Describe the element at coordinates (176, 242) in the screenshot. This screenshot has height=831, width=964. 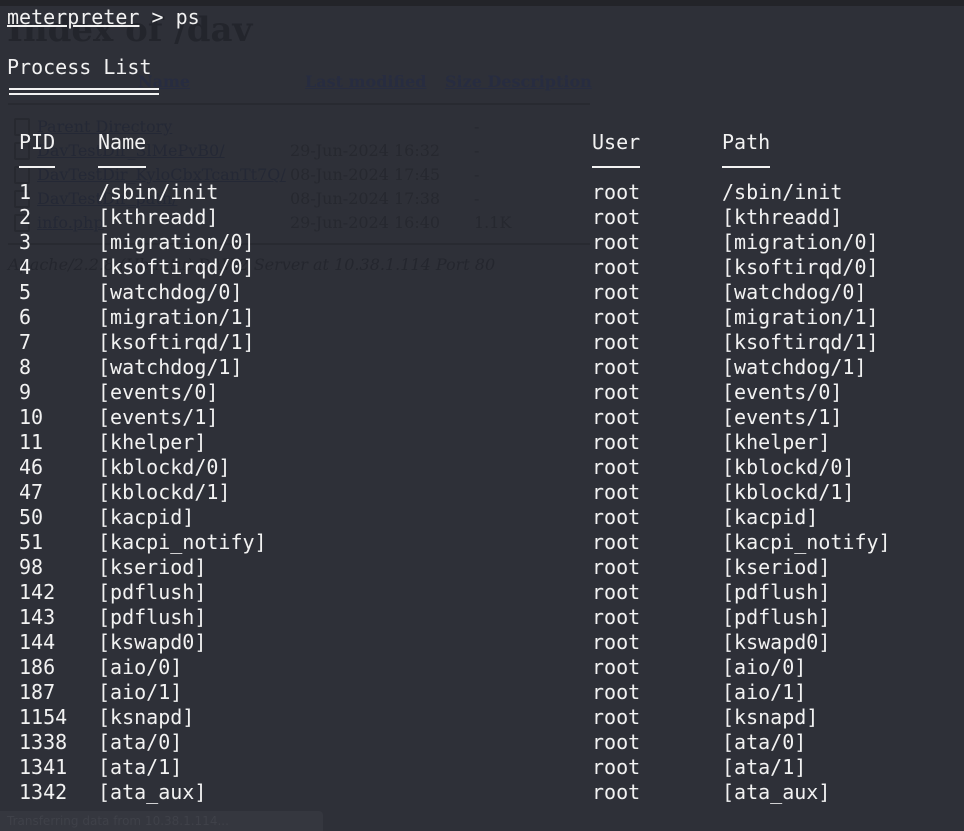
I see `process-name: [migration/0]` at that location.